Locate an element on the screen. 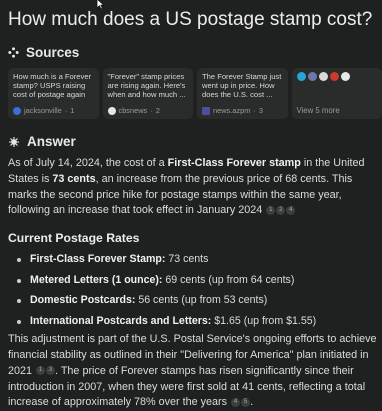 The image size is (382, 411). rate-value: 56 cents (up from 53 cents) is located at coordinates (201, 300).